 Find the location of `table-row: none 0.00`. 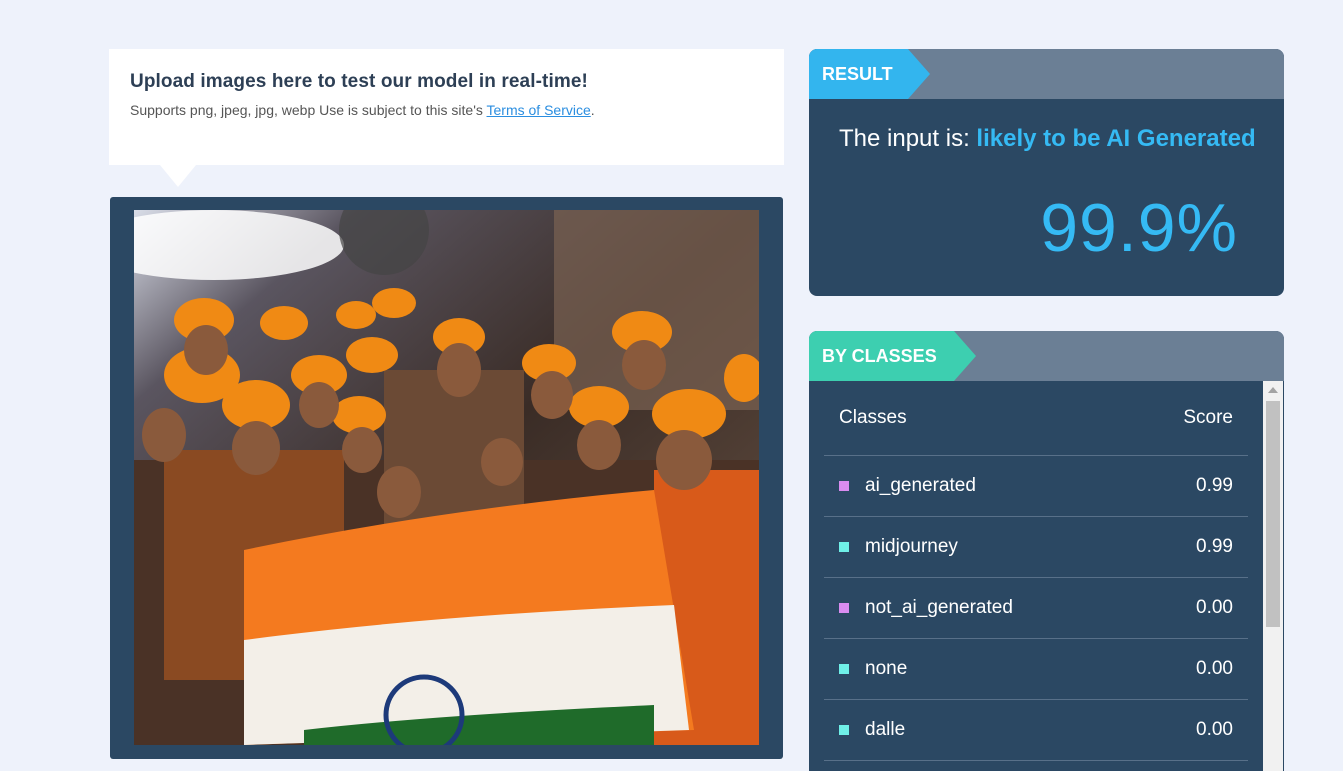

table-row: none 0.00 is located at coordinates (1036, 669).